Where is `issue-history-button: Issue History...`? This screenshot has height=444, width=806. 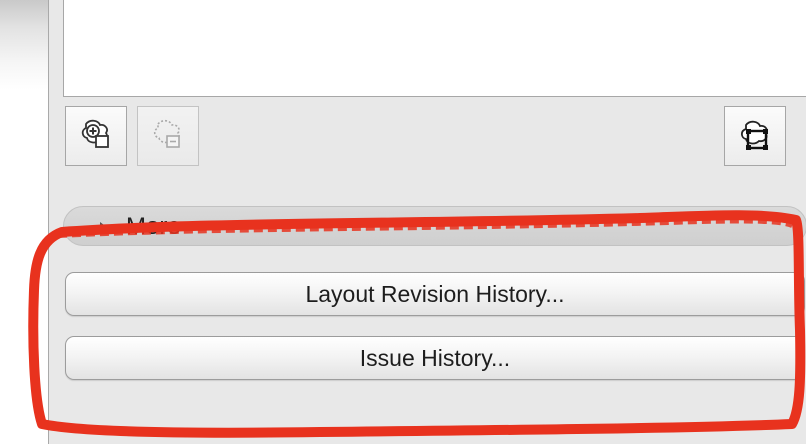 issue-history-button: Issue History... is located at coordinates (435, 358).